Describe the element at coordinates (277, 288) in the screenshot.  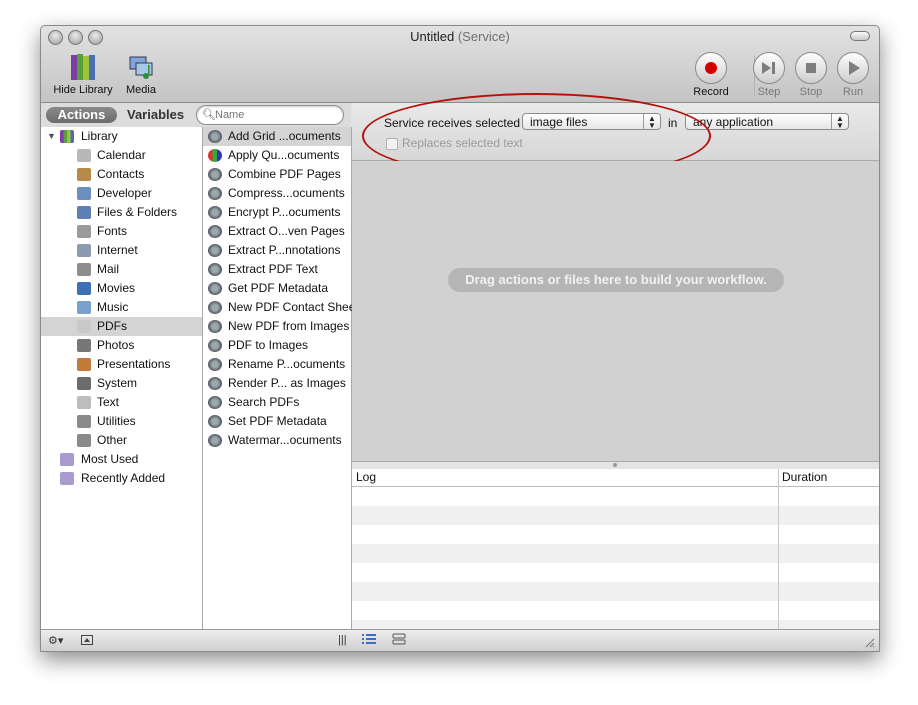
I see `action-item: Get PDF Metadata` at that location.